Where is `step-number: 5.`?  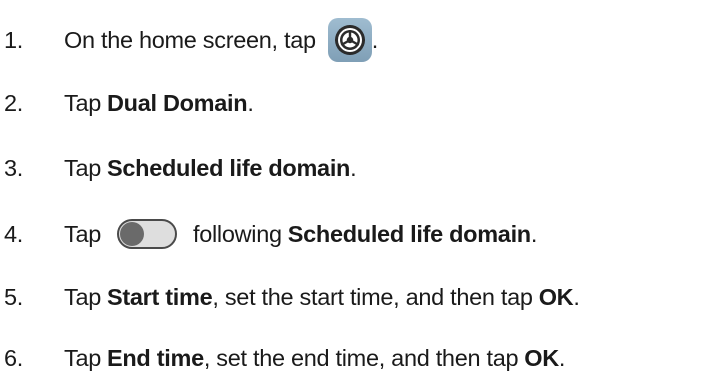
step-number: 5. is located at coordinates (13, 296).